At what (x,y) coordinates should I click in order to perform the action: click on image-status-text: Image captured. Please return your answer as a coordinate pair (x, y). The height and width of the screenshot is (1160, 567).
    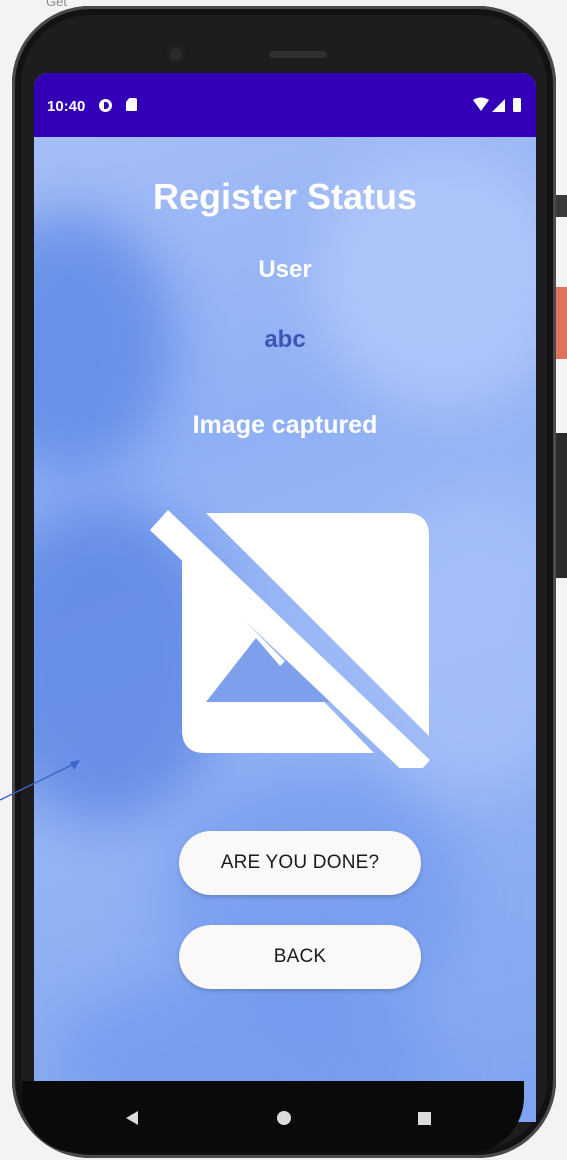
    Looking at the image, I should click on (285, 425).